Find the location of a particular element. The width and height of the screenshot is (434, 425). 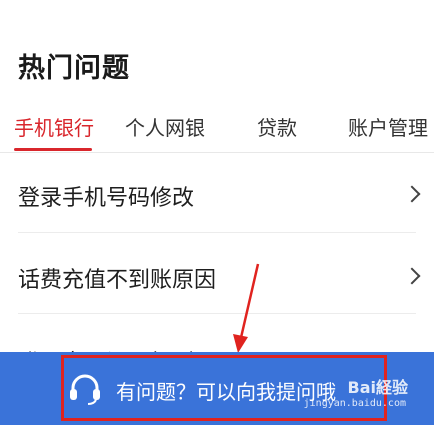

category-tabs: 手机银行 个人网银 贷款 账户管理 is located at coordinates (217, 130).